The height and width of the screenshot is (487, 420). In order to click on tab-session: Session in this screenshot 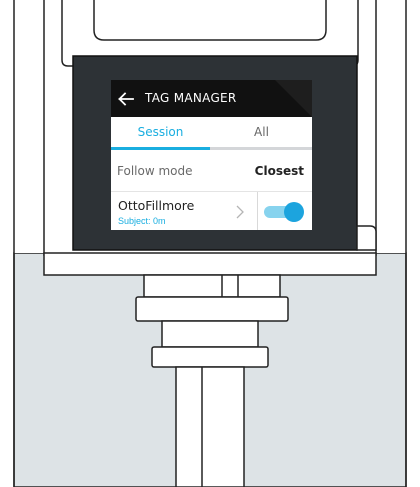, I will do `click(160, 132)`.